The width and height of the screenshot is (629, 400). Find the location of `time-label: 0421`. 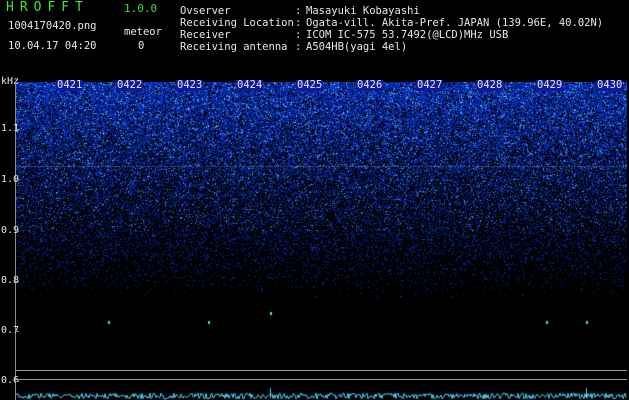

time-label: 0421 is located at coordinates (70, 85).